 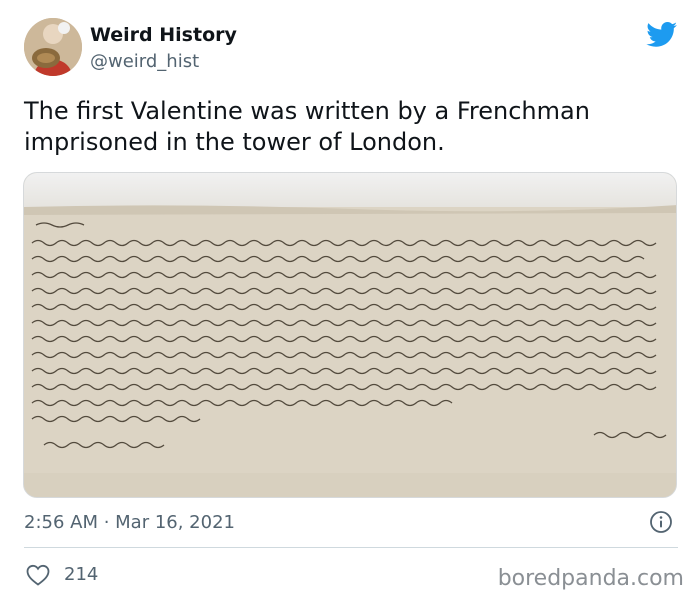 I want to click on twitter-bird-icon, so click(x=662, y=35).